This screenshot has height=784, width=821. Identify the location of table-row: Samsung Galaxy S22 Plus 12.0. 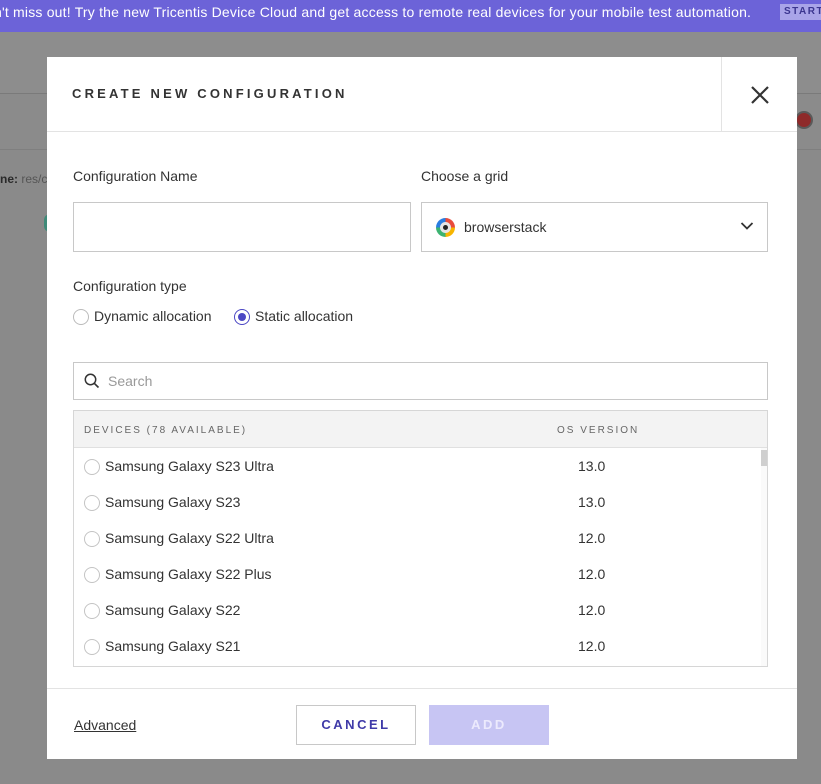
(417, 574).